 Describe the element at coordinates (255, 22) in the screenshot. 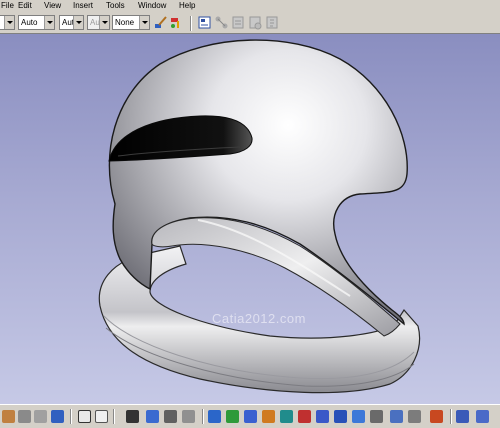

I see `rules-icon` at that location.